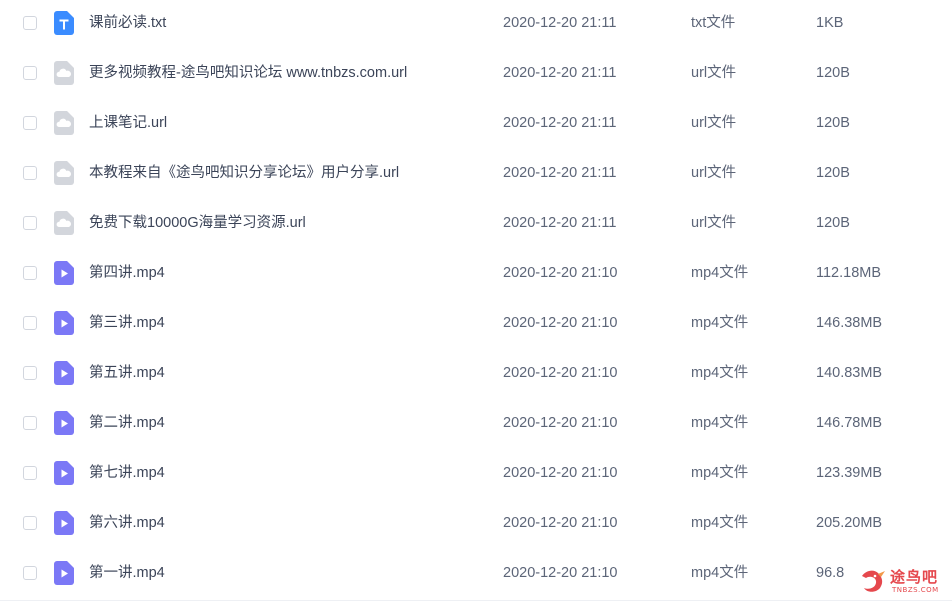 This screenshot has width=952, height=603. I want to click on file-row: 第七讲.mp4 2020-12-20 21:10 mp4文件 123.39MB, so click(476, 475).